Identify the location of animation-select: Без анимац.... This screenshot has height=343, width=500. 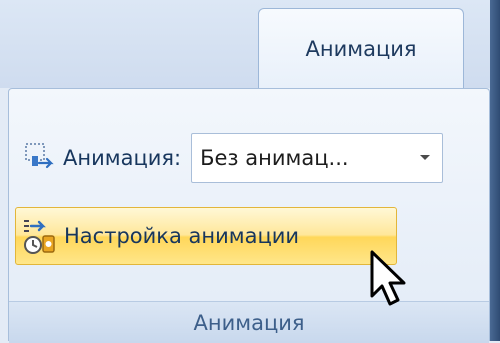
(317, 158).